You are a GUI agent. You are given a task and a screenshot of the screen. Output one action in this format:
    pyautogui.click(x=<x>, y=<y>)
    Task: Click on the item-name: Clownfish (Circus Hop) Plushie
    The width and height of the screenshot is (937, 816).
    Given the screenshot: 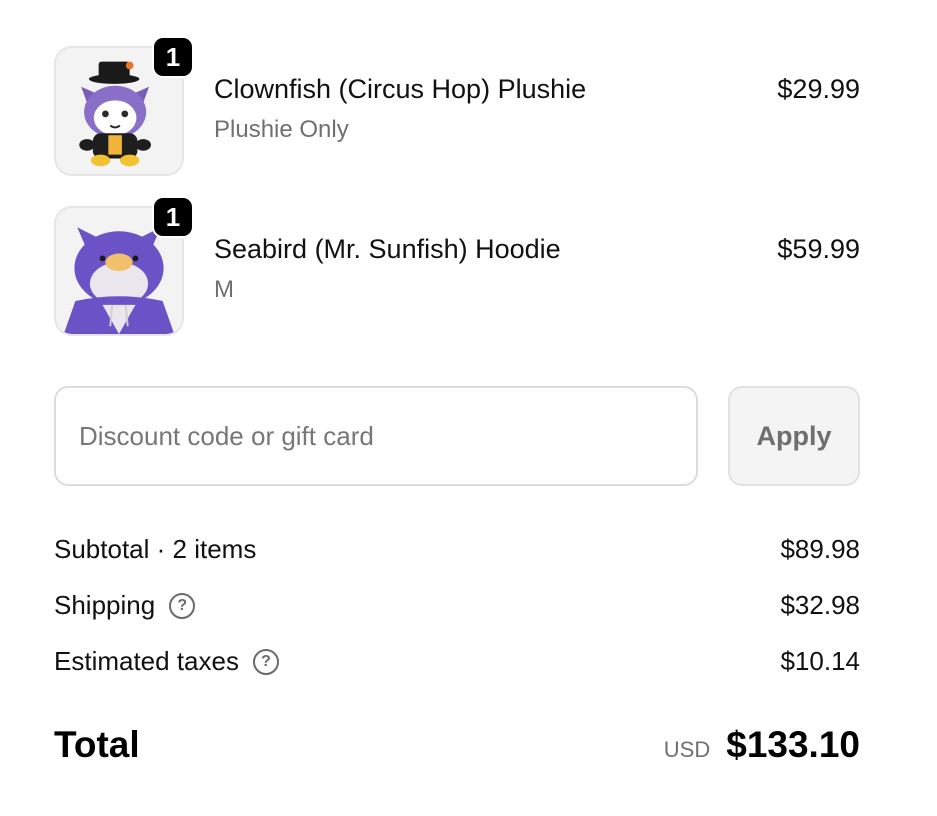 What is the action you would take?
    pyautogui.click(x=400, y=89)
    